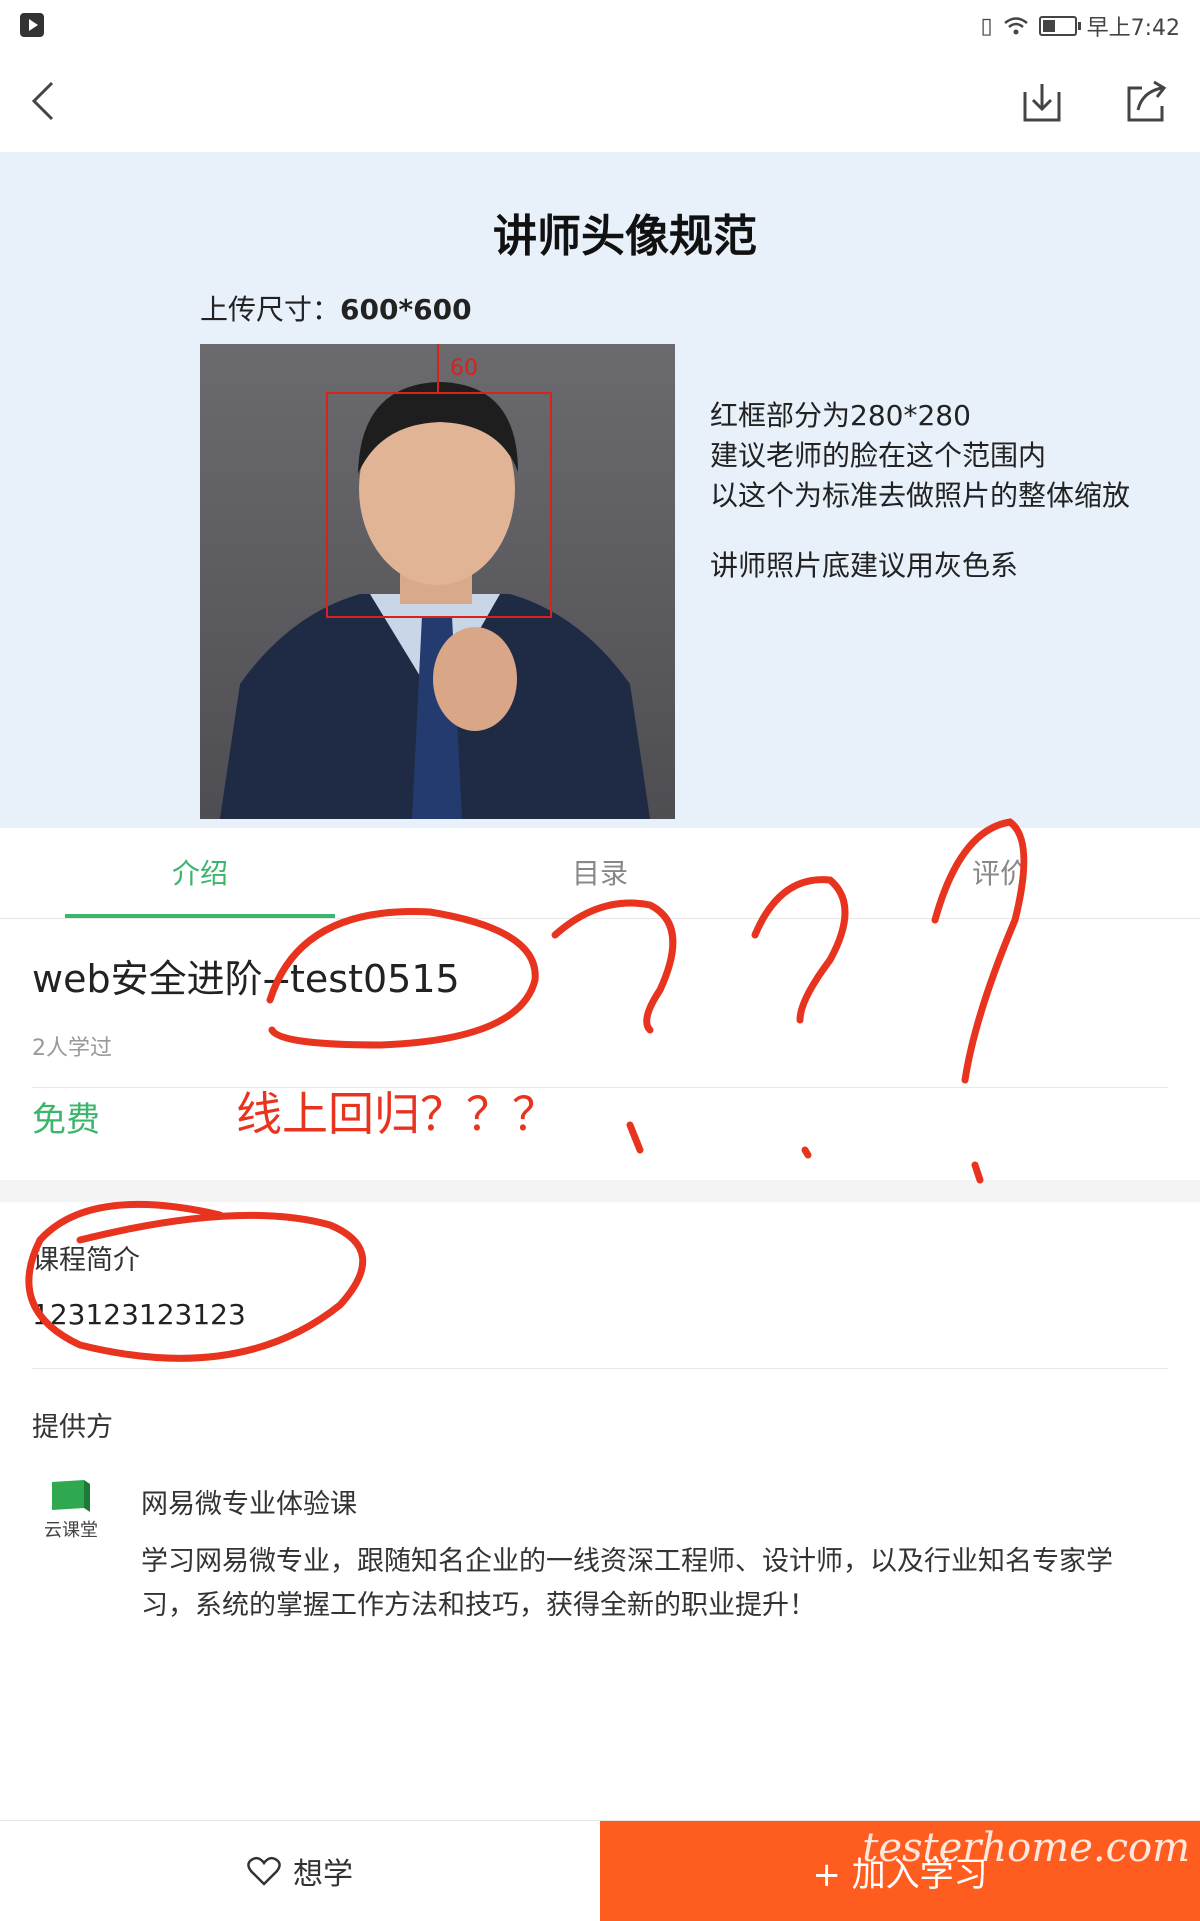  What do you see at coordinates (139, 1314) in the screenshot?
I see `intro-text: 123123123123` at bounding box center [139, 1314].